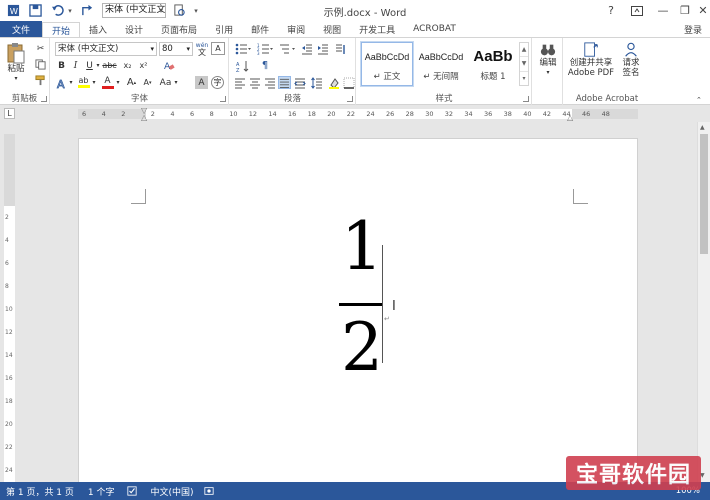 This screenshot has height=500, width=710. I want to click on font-size-select: 80 ▾, so click(176, 49).